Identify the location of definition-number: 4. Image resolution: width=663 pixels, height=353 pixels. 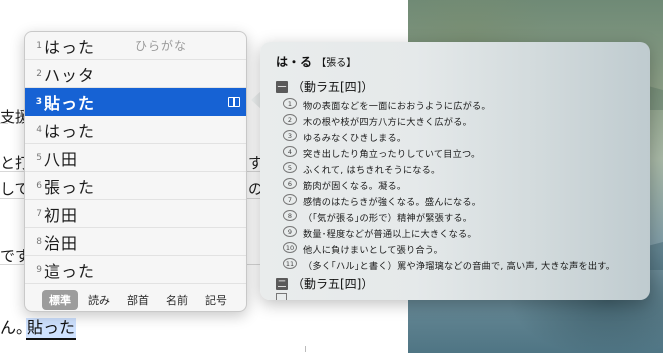
(290, 151).